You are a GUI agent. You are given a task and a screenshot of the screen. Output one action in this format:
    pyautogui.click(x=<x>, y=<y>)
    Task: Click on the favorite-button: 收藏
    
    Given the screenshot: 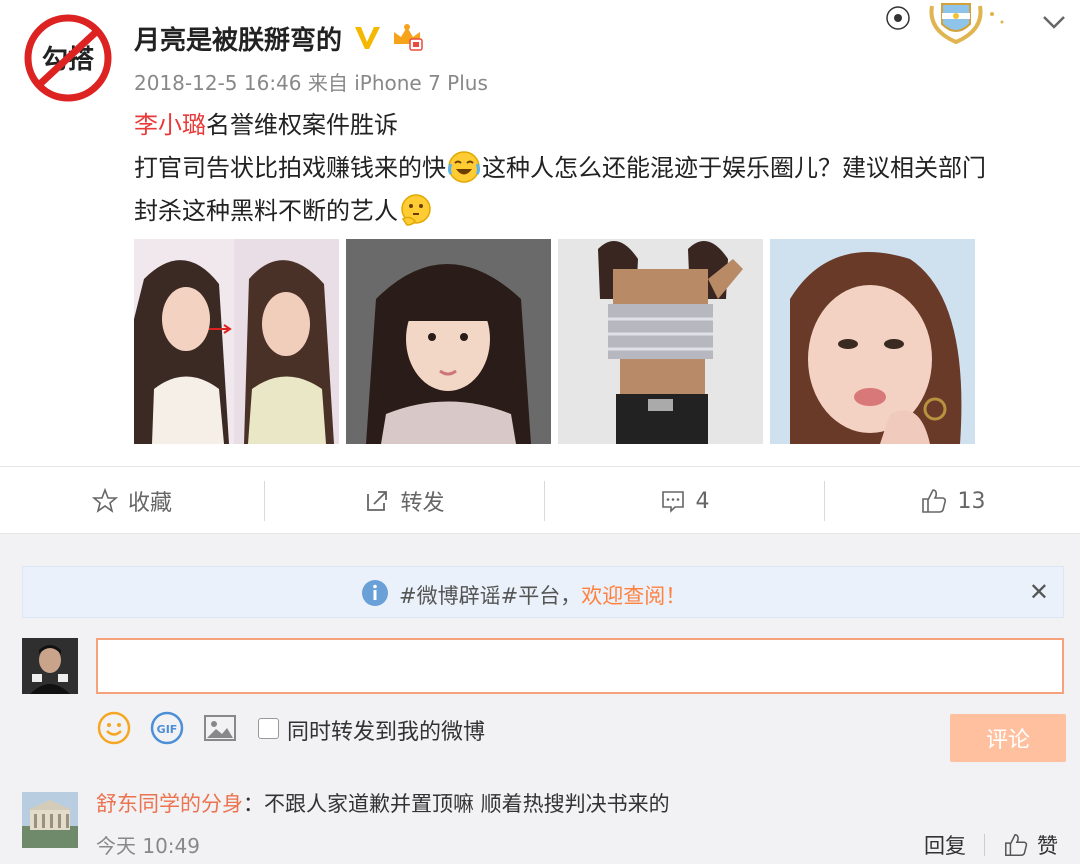 What is the action you would take?
    pyautogui.click(x=132, y=501)
    